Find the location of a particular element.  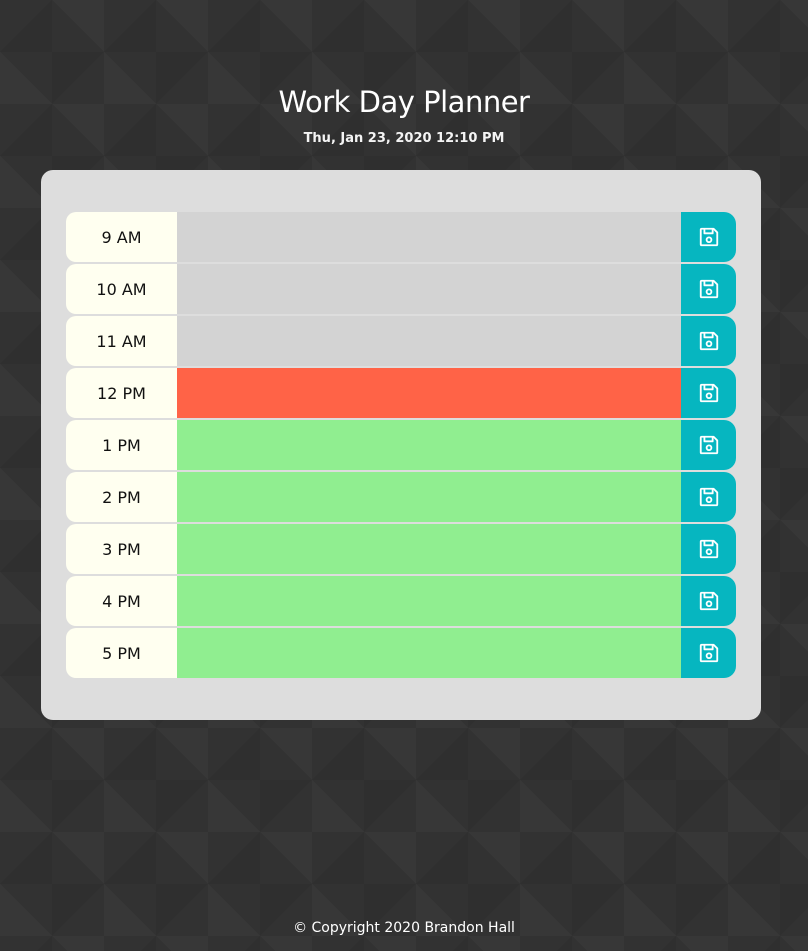

hour-label: 11 AM is located at coordinates (121, 341).